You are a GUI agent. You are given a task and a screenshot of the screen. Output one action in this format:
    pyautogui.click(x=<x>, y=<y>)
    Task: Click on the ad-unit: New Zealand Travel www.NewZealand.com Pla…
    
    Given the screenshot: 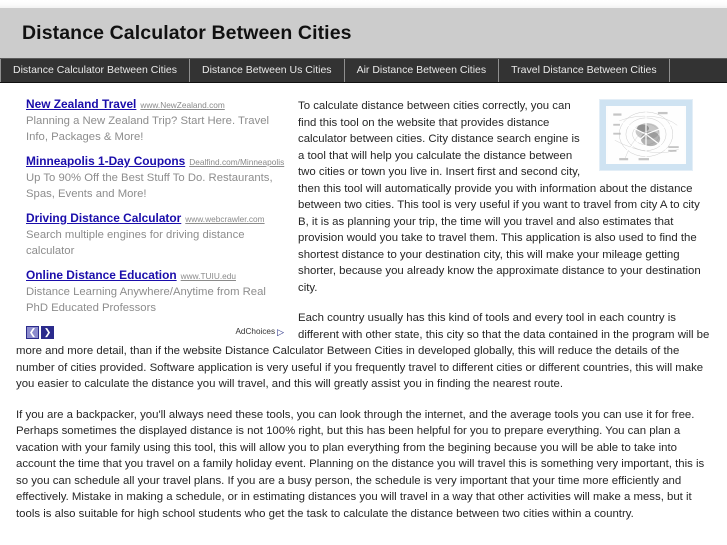 What is the action you would take?
    pyautogui.click(x=155, y=121)
    